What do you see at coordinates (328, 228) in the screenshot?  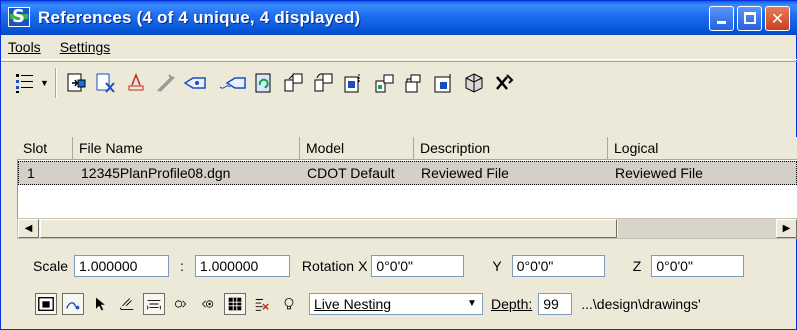 I see `scrollbar-thumb` at bounding box center [328, 228].